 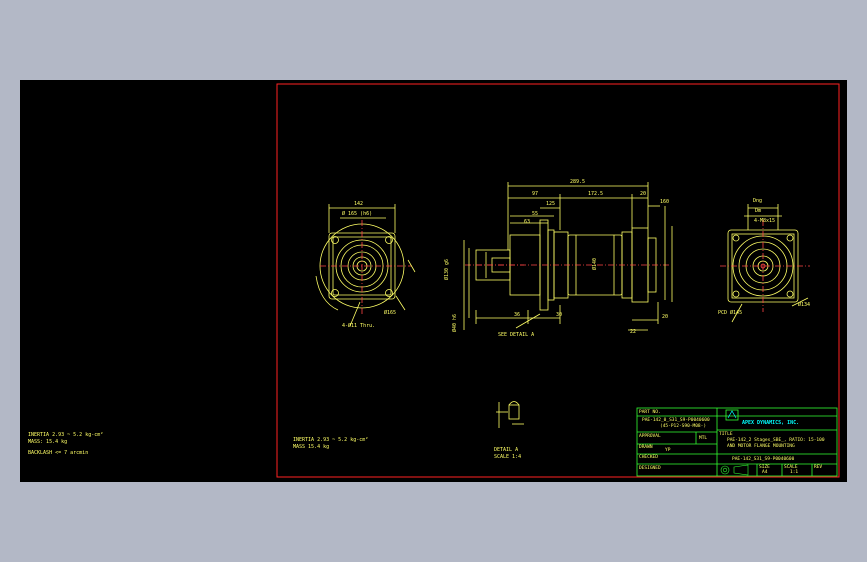 What do you see at coordinates (66, 435) in the screenshot?
I see `left-inertia-note: INERTIA 2.93 ~ 5.2 kg-cm²` at bounding box center [66, 435].